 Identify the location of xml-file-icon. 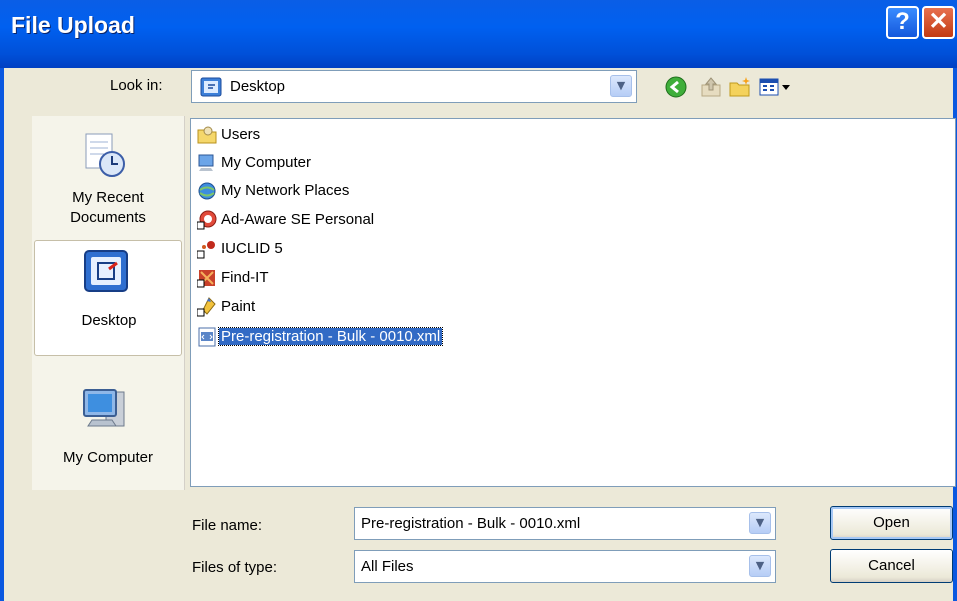
(207, 337).